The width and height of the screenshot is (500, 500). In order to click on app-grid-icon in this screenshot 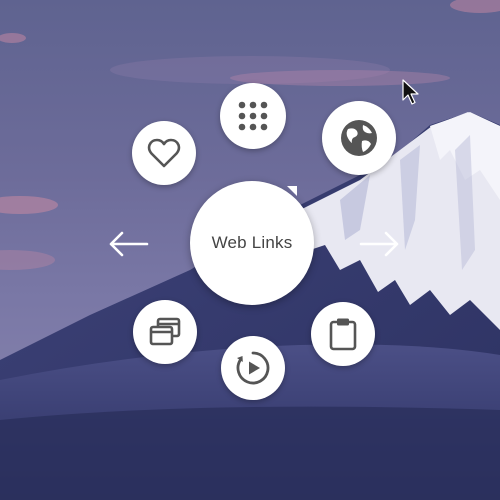, I will do `click(253, 116)`.